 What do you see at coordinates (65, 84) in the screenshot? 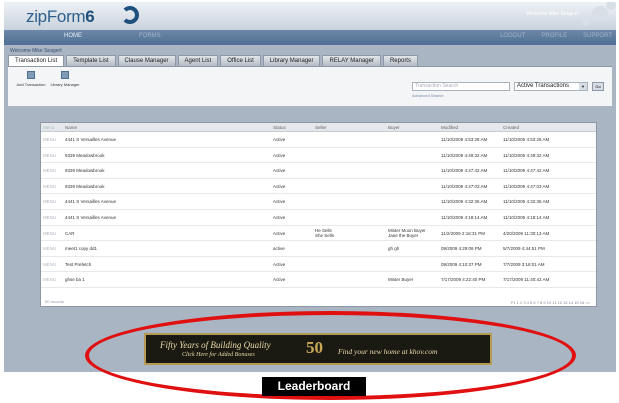
I see `library-manager-label: Library Manager` at bounding box center [65, 84].